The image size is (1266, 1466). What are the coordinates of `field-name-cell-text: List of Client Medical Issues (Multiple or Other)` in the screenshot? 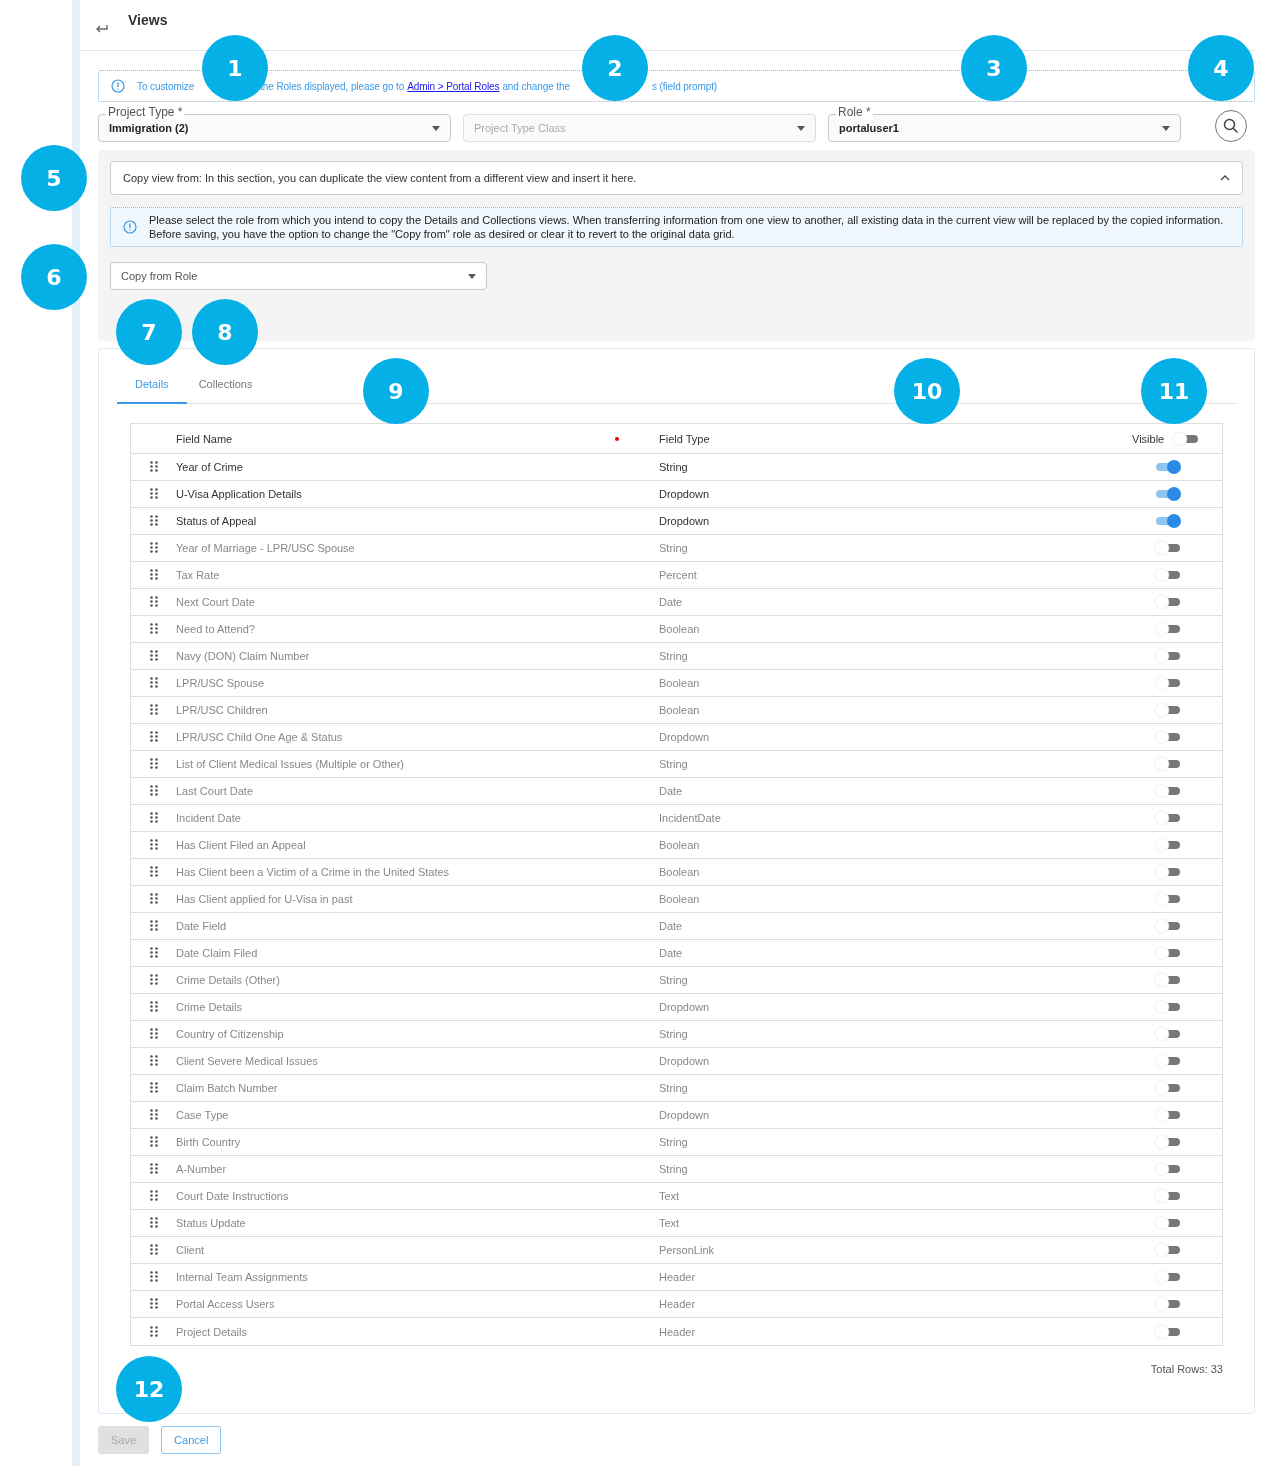 It's located at (291, 764).